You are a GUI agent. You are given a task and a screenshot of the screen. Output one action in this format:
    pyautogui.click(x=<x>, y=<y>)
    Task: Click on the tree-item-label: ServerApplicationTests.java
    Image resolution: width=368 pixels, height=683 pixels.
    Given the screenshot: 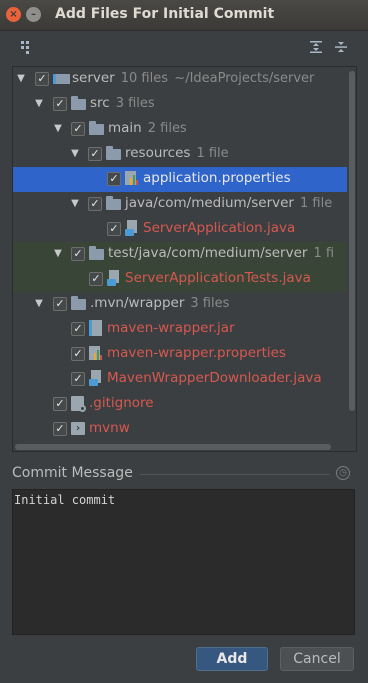 What is the action you would take?
    pyautogui.click(x=218, y=278)
    